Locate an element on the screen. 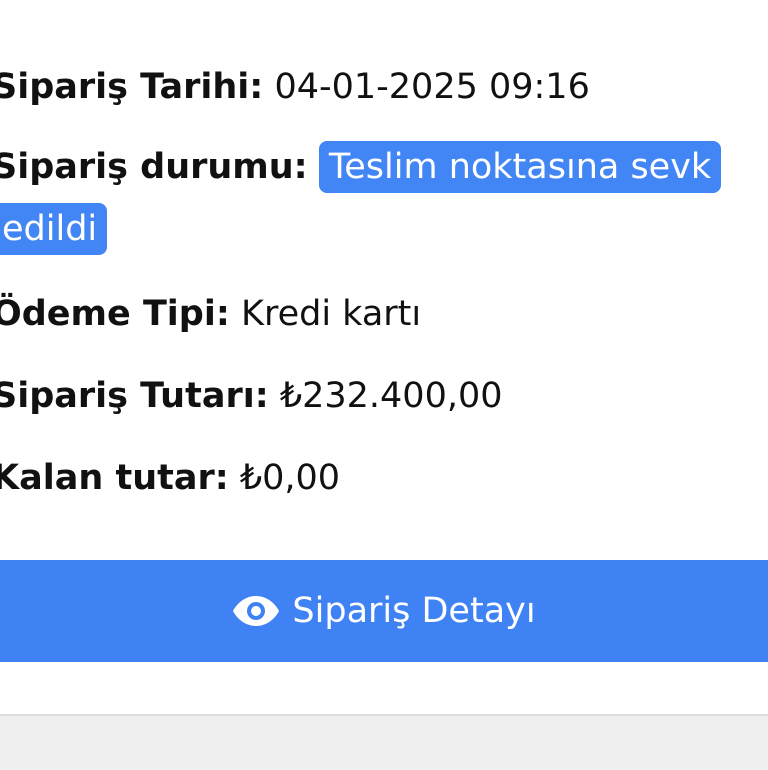 This screenshot has width=768, height=770. order-total-row: Sipariş Tutarı: ₺232.400,00 is located at coordinates (251, 396).